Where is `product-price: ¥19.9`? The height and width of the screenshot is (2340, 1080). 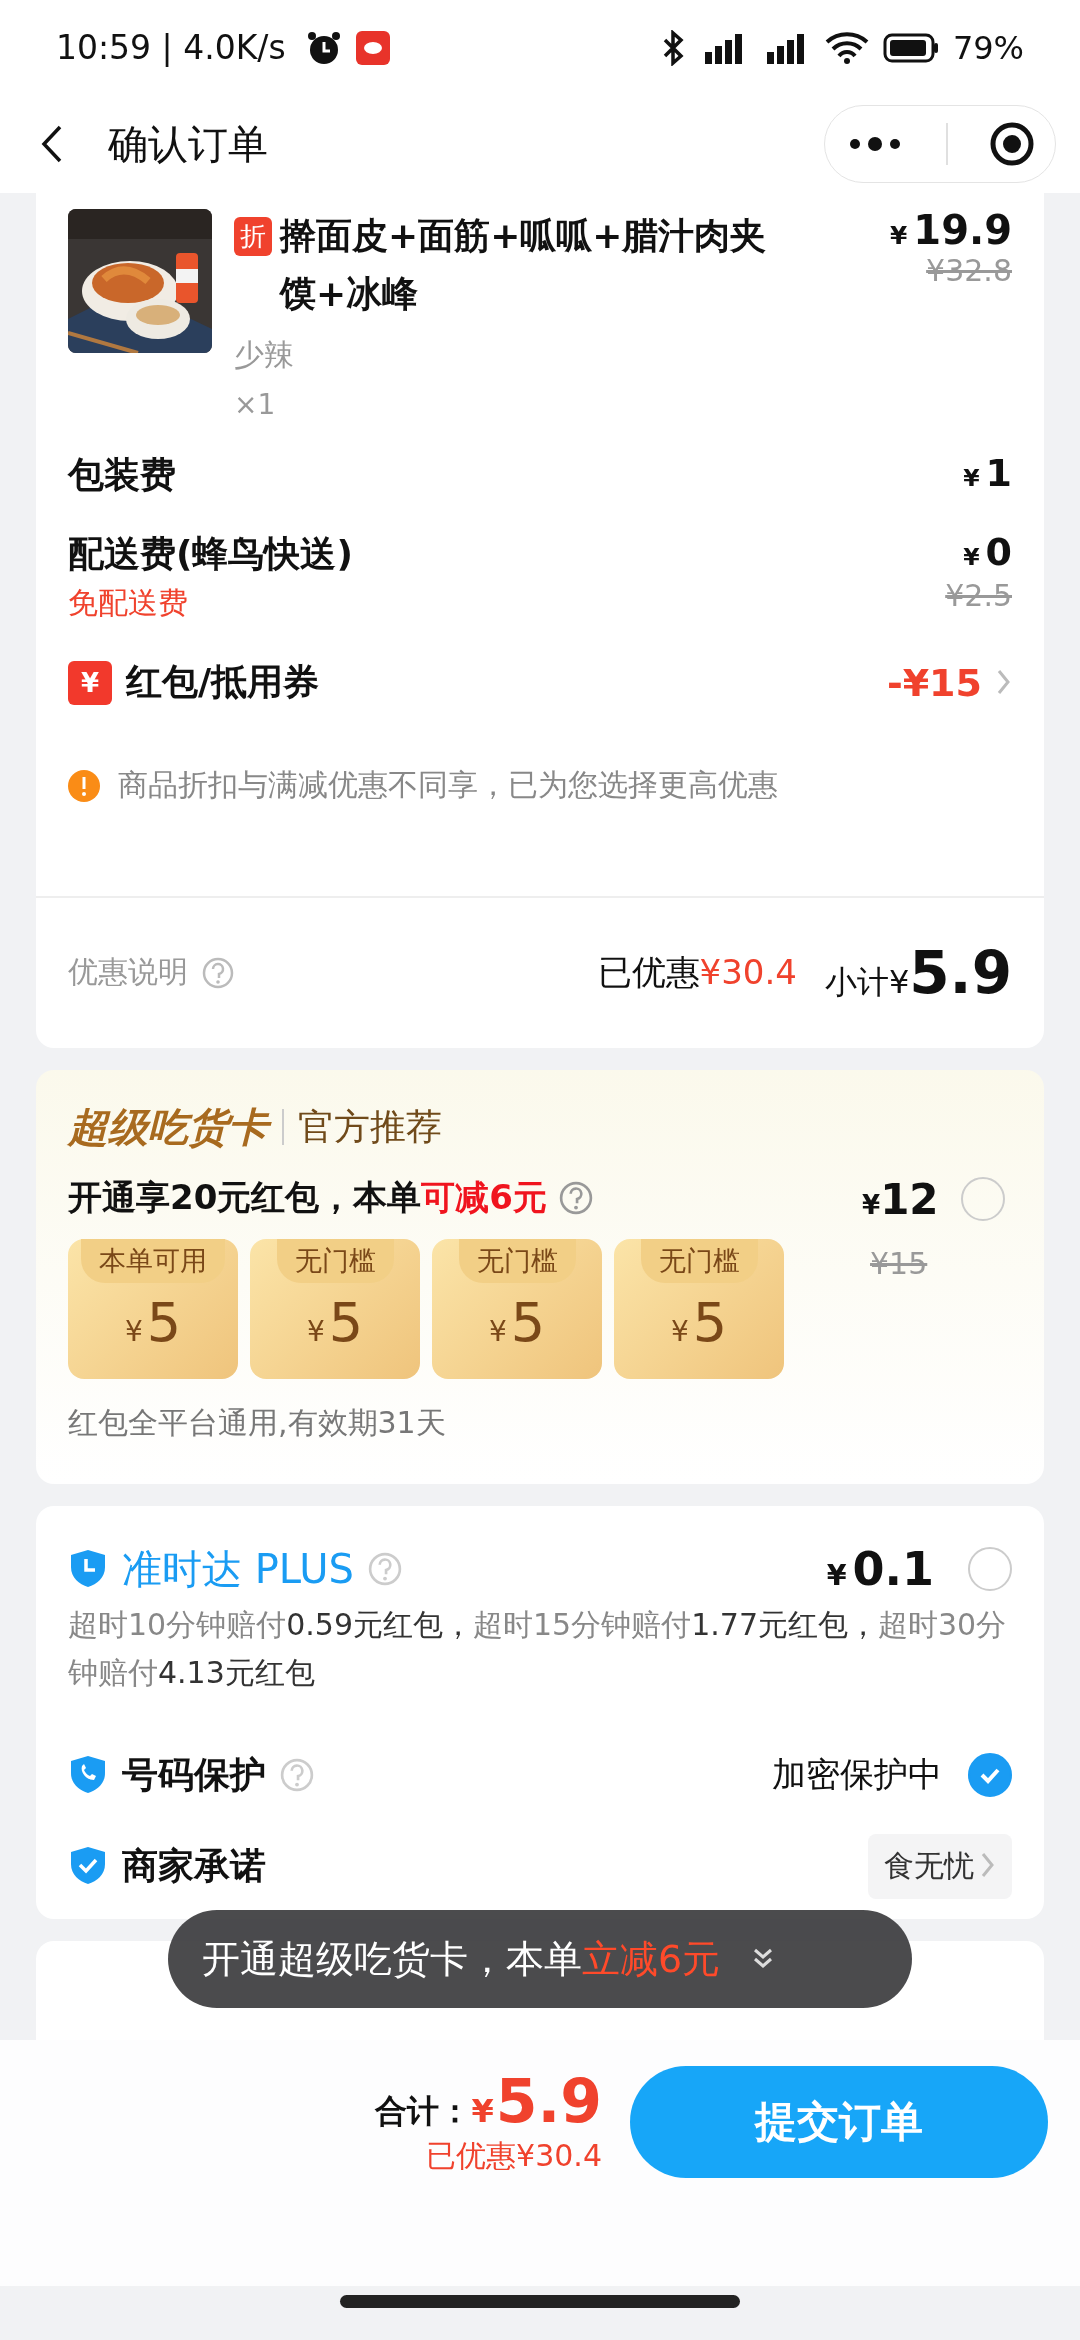 product-price: ¥19.9 is located at coordinates (951, 230).